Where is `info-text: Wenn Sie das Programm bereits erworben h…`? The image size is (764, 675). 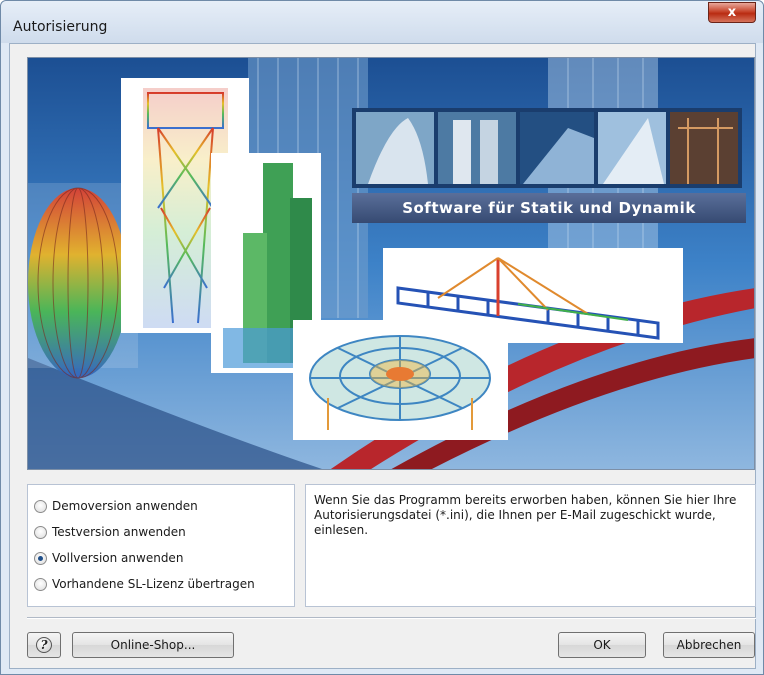 info-text: Wenn Sie das Programm bereits erworben h… is located at coordinates (525, 515).